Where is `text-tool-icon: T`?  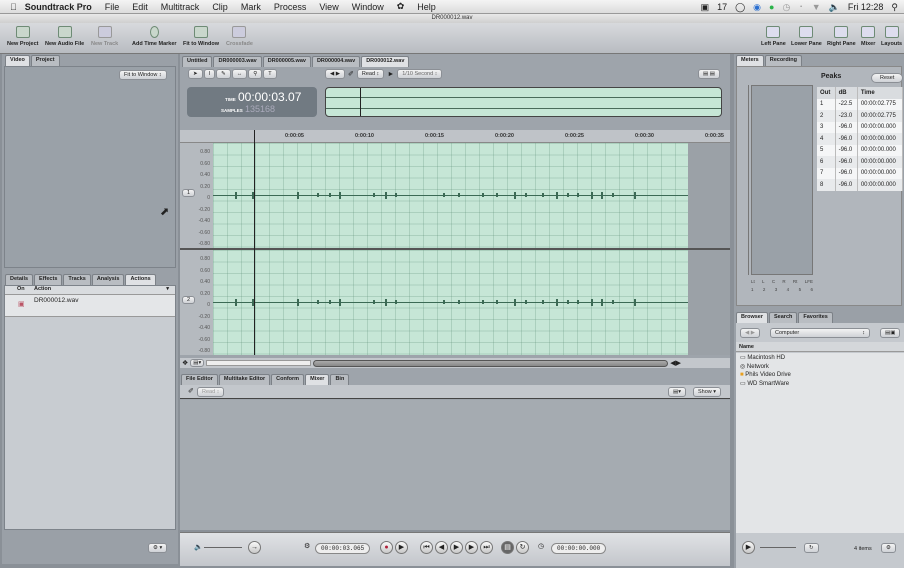
text-tool-icon: T is located at coordinates (270, 74).